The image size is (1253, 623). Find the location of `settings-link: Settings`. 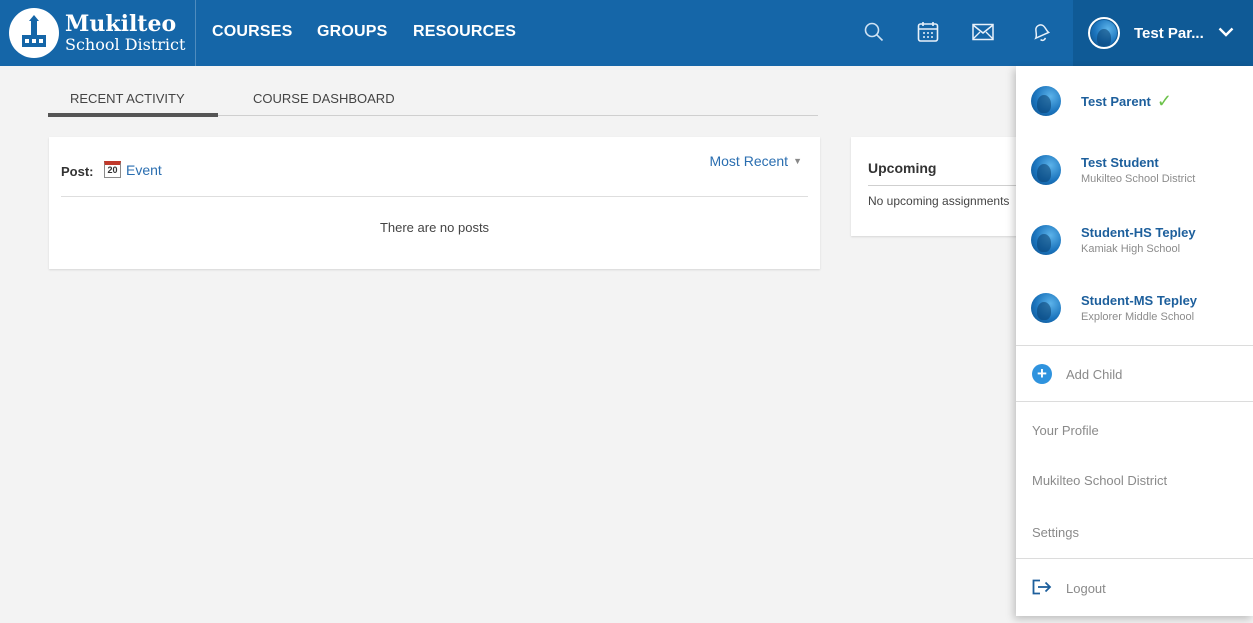

settings-link: Settings is located at coordinates (1134, 532).